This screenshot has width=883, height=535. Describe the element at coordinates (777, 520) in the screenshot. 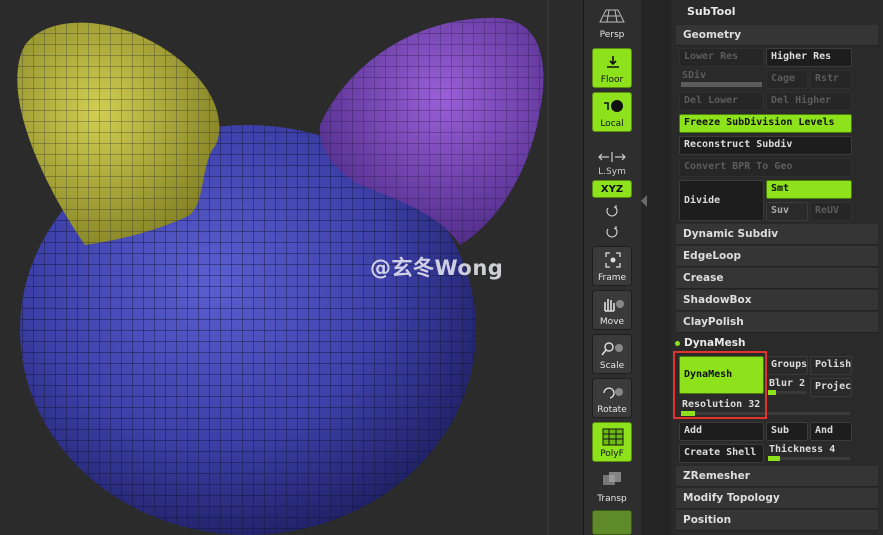

I see `position-section: Position` at that location.